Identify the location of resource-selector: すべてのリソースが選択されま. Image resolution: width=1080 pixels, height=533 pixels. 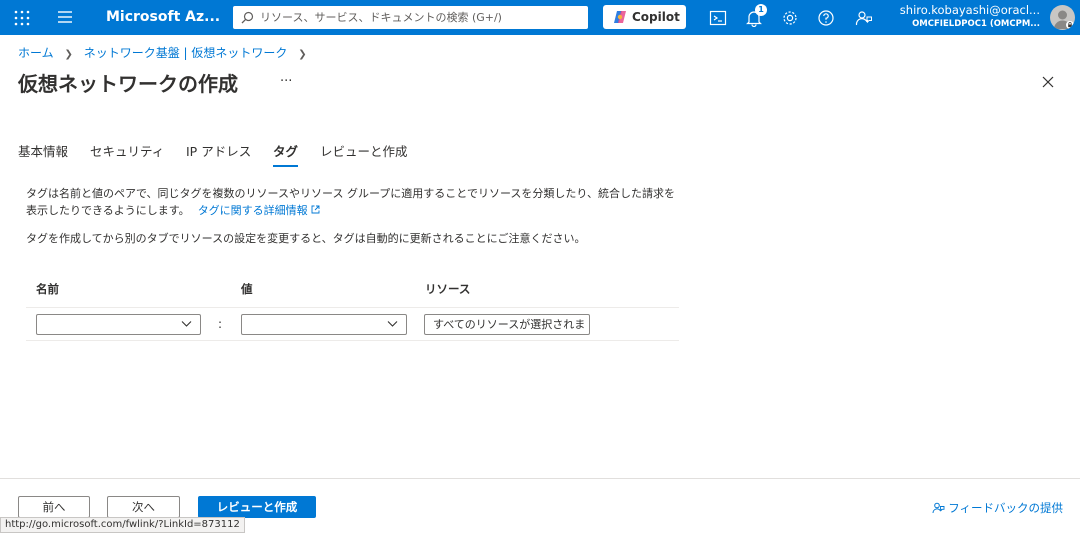
(507, 324).